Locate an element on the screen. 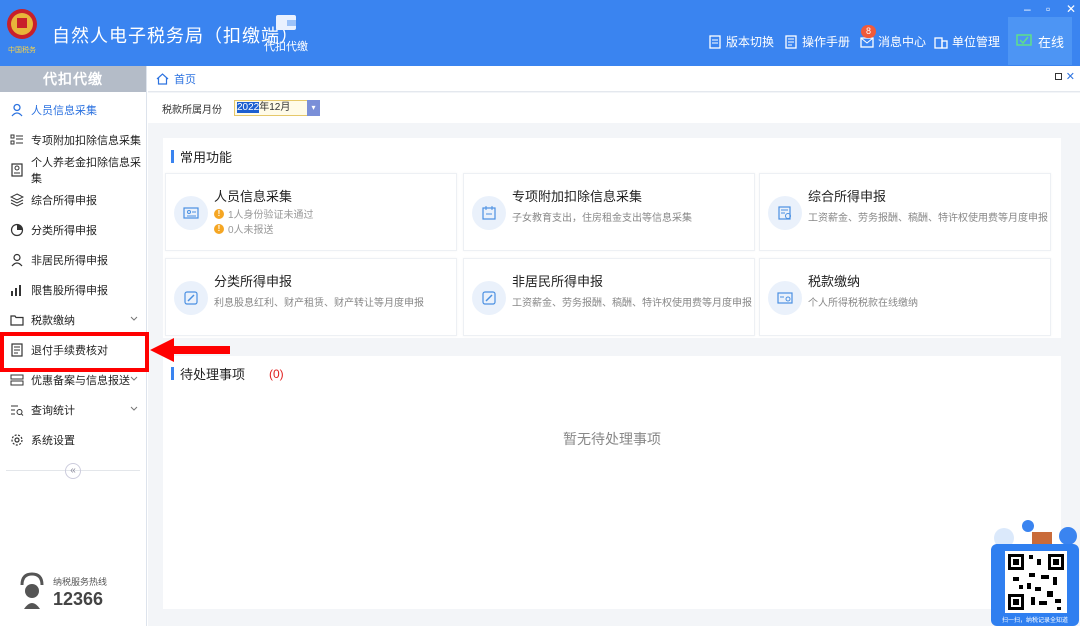 This screenshot has height=626, width=1080. doc-icon is located at coordinates (715, 41).